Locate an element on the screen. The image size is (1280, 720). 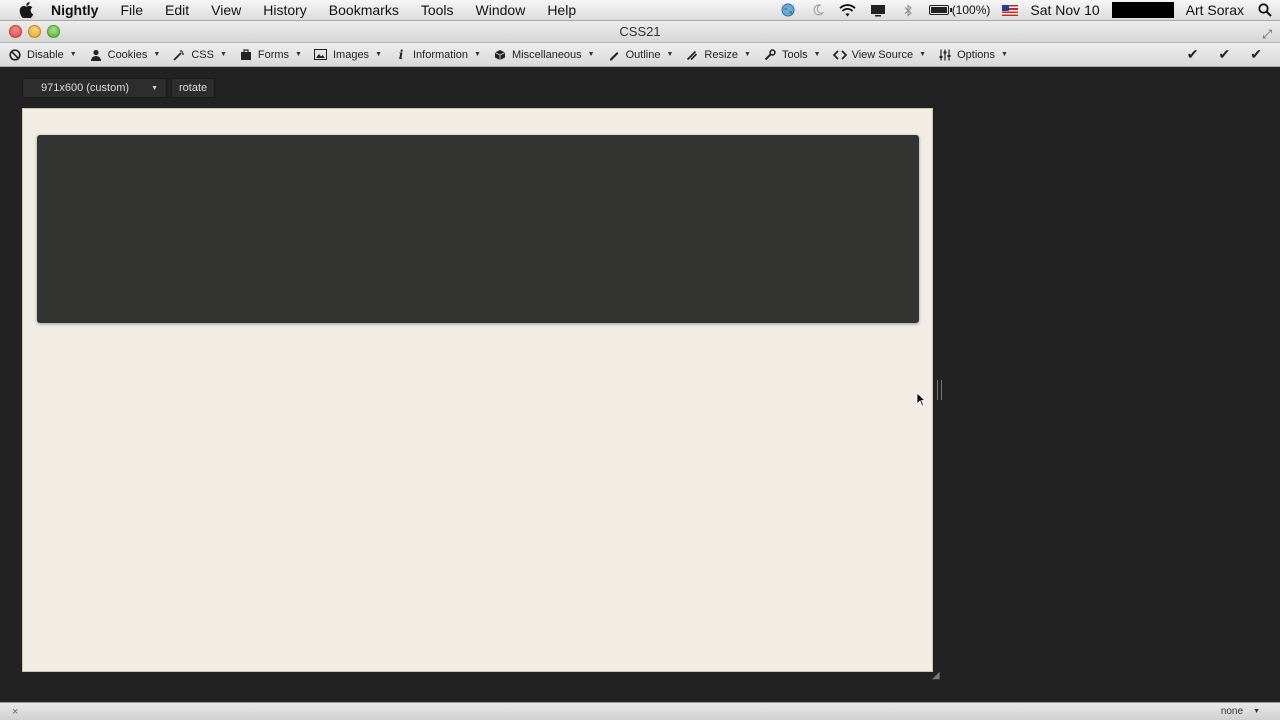
status-select-value: none is located at coordinates (1232, 711).